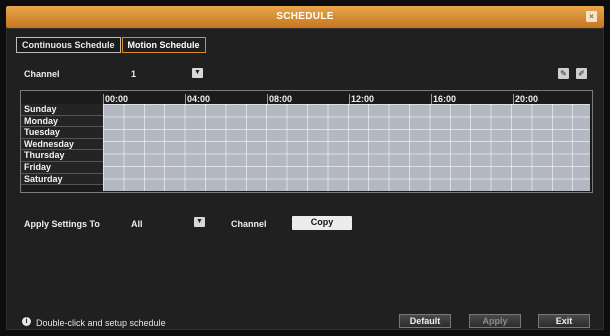 The image size is (610, 336). What do you see at coordinates (62, 121) in the screenshot?
I see `day-label-monday: Monday` at bounding box center [62, 121].